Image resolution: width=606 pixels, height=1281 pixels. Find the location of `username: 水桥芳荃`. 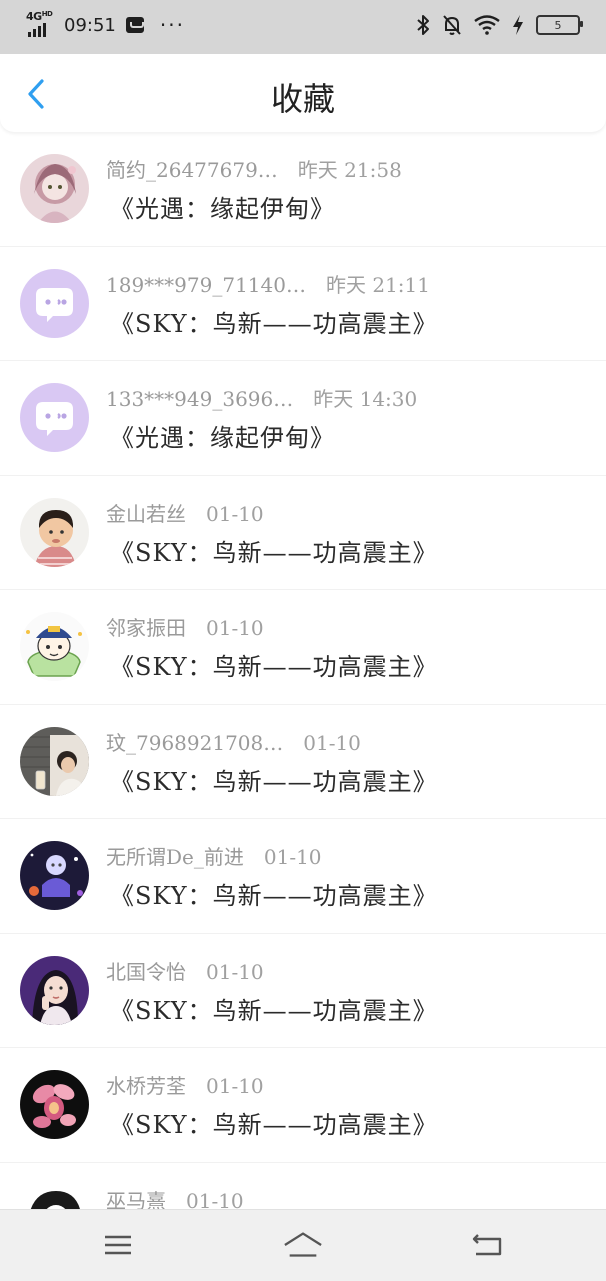

username: 水桥芳荃 is located at coordinates (146, 1084).